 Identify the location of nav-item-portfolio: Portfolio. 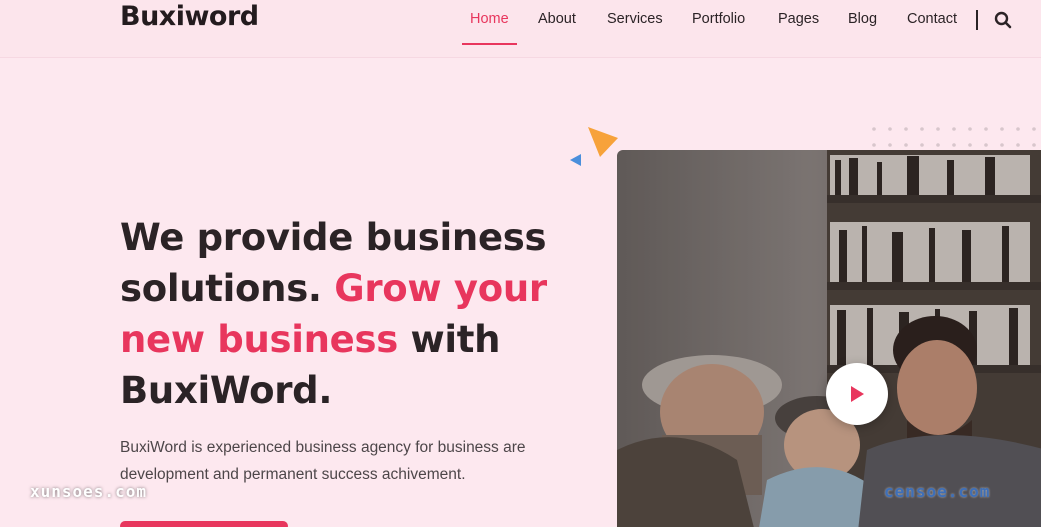
(718, 19).